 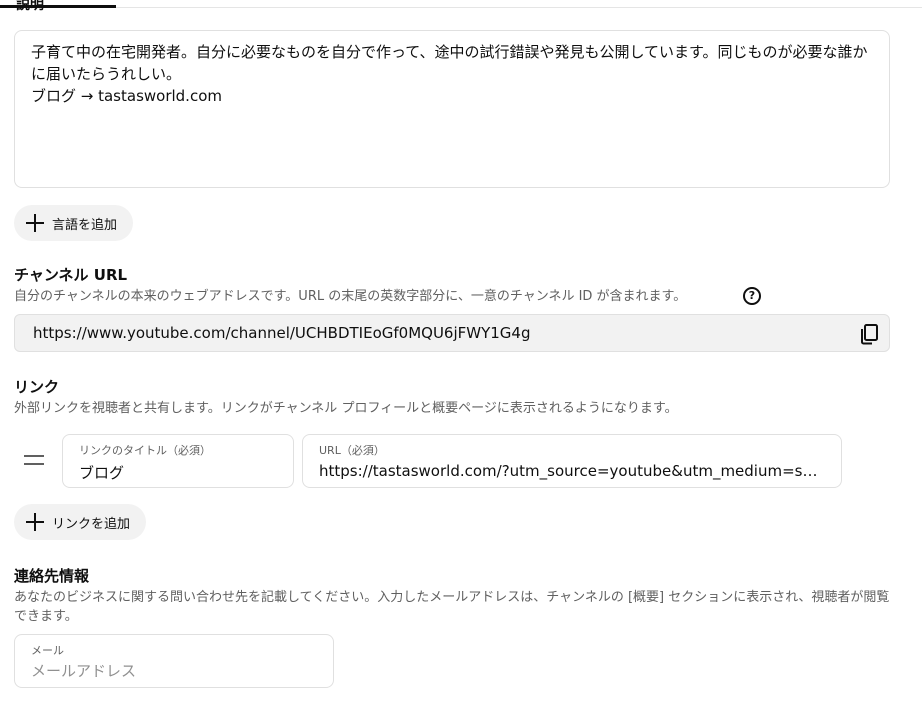 I want to click on help-icon: ?, so click(x=752, y=296).